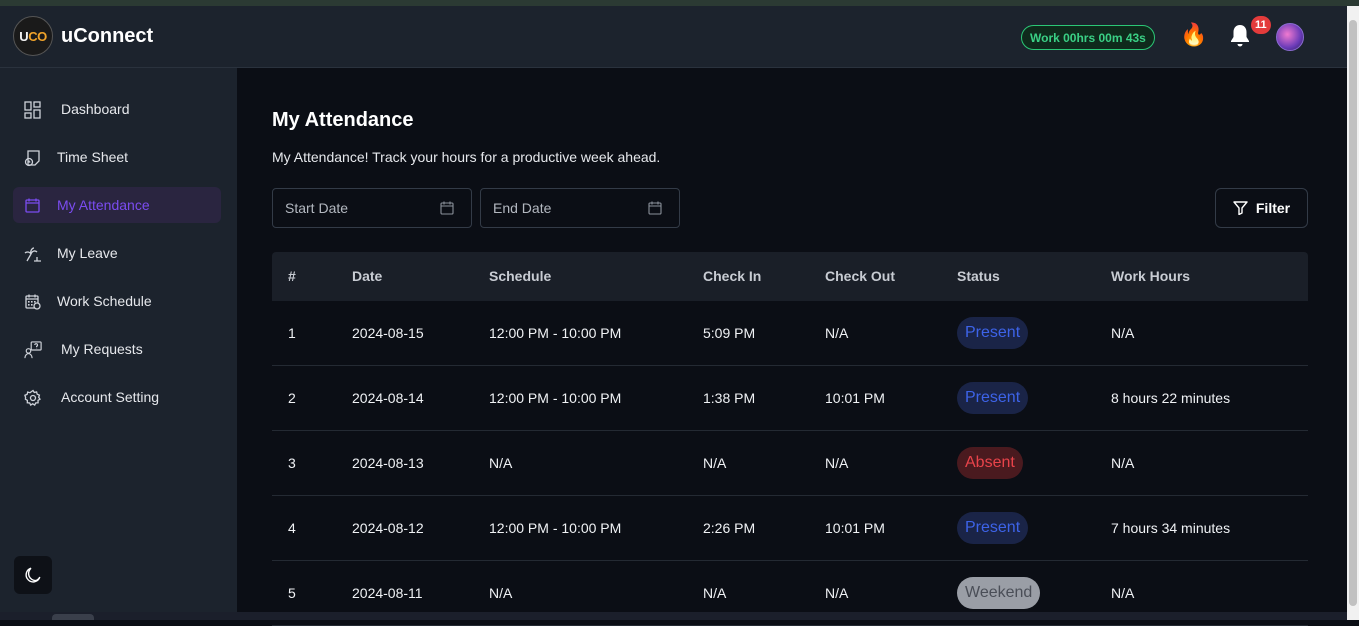  What do you see at coordinates (388, 333) in the screenshot?
I see `row-date: 2024-08-15` at bounding box center [388, 333].